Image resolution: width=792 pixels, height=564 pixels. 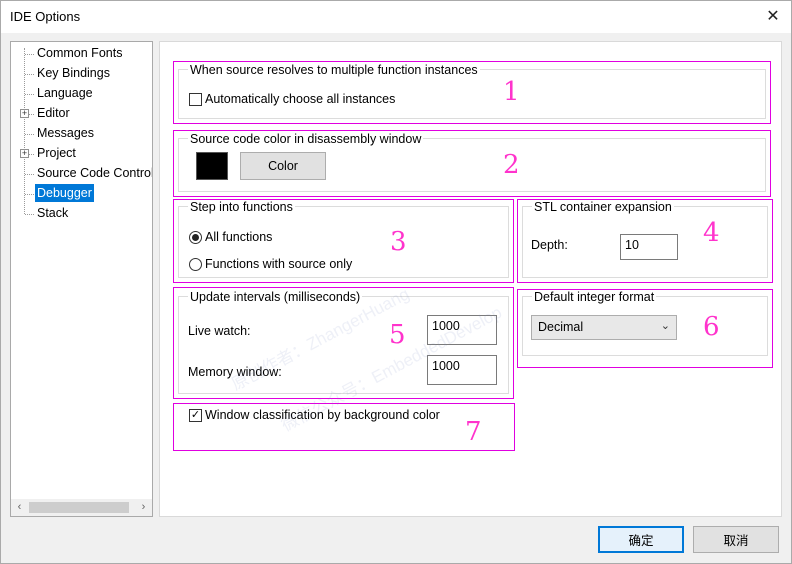 What do you see at coordinates (52, 213) in the screenshot?
I see `tree-item-stack: Stack` at bounding box center [52, 213].